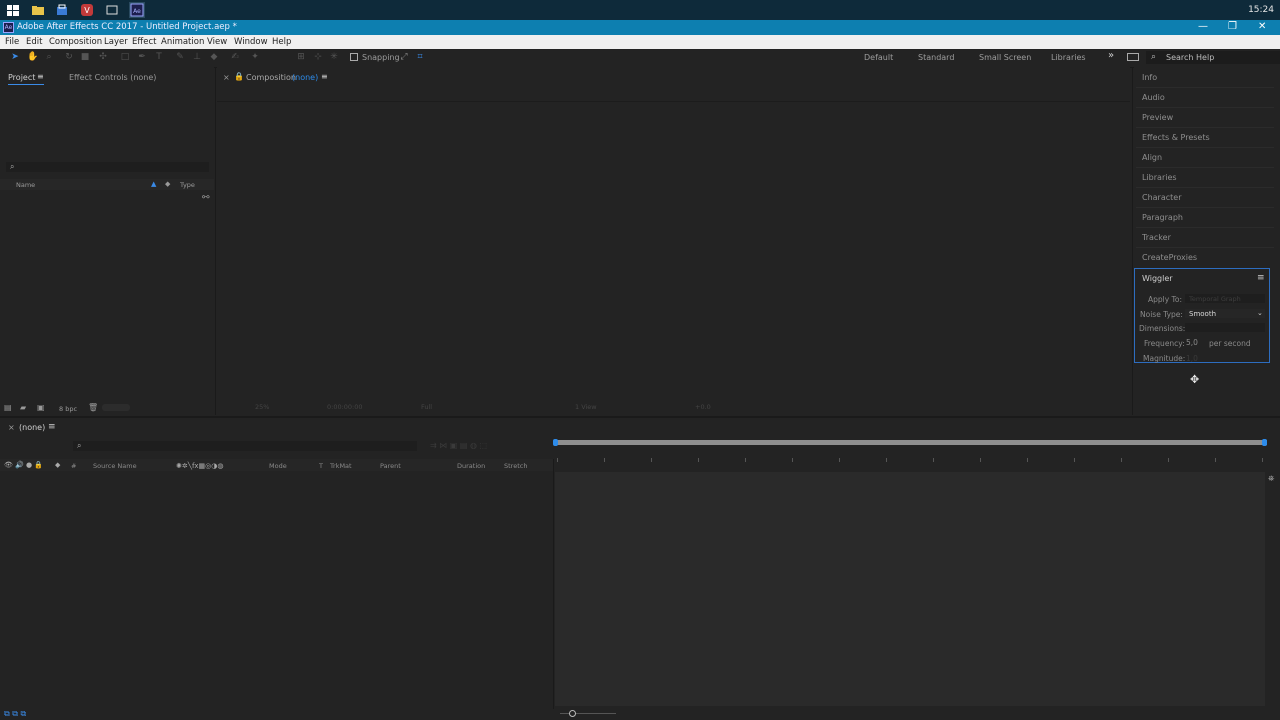  Describe the element at coordinates (245, 446) in the screenshot. I see `timeline-search-input: ⌕` at that location.